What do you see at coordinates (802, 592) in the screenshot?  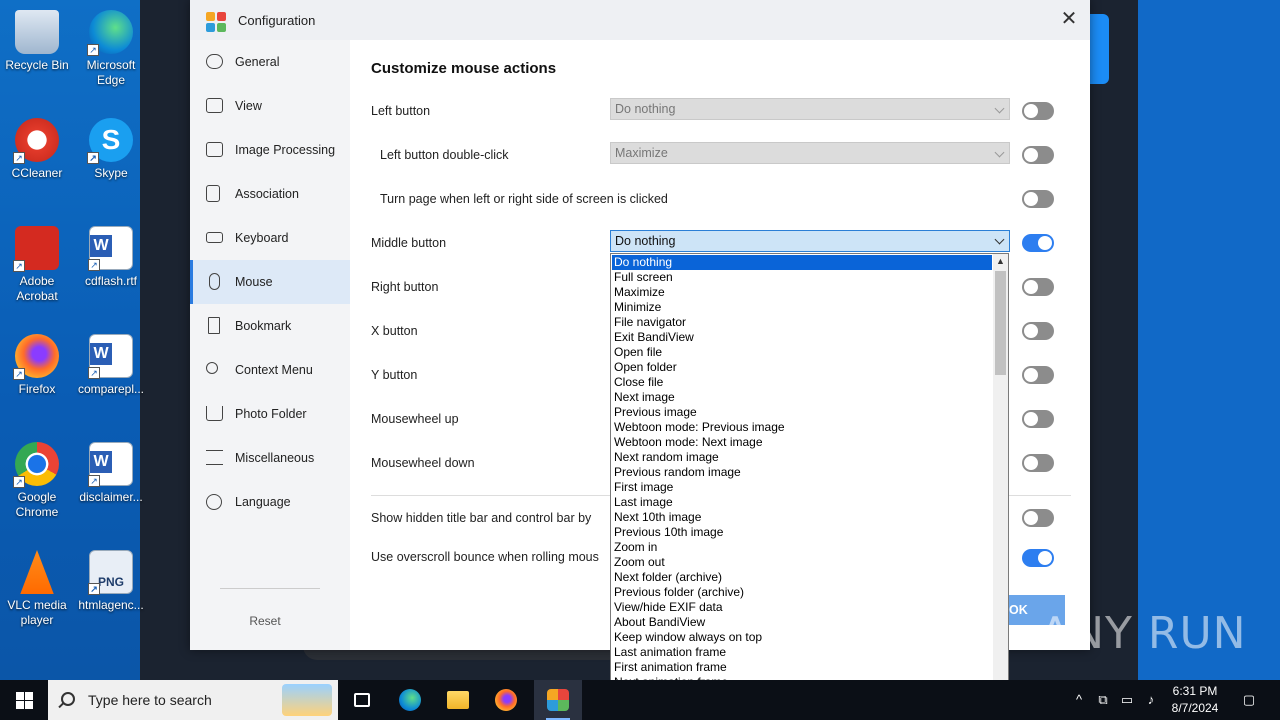 I see `dropdown-option: Previous folder (archive)` at bounding box center [802, 592].